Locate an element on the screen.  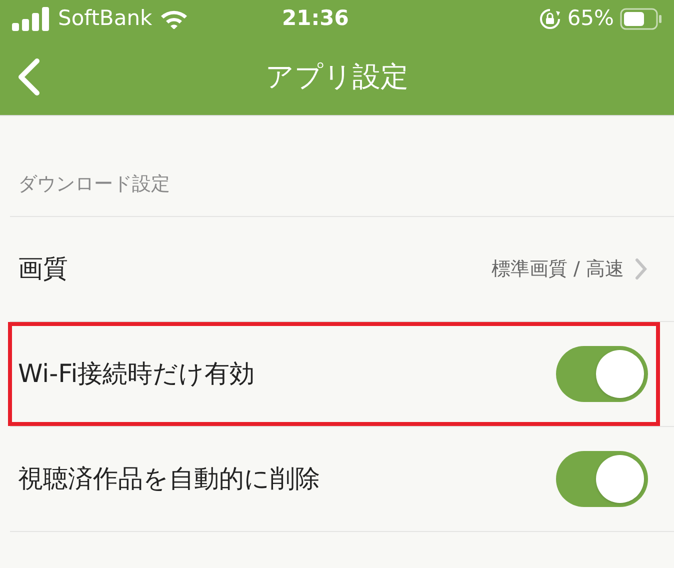
section-header: ダウンロード設定 is located at coordinates (94, 184).